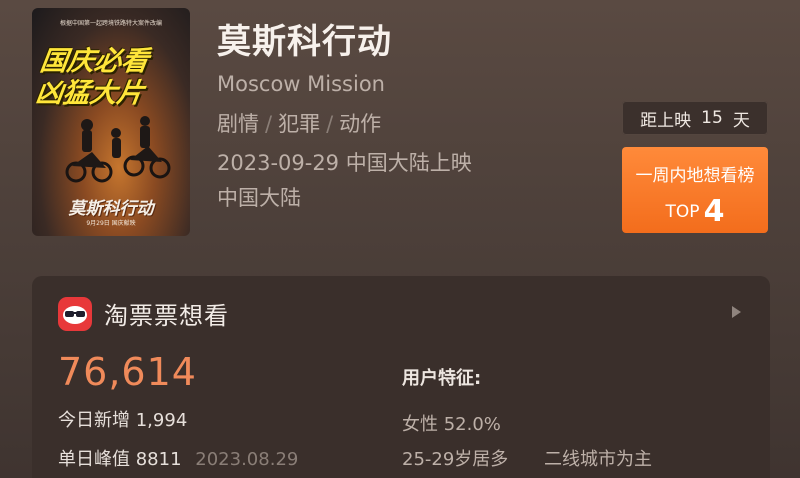 The image size is (800, 478). I want to click on genre-tag: 动作, so click(360, 124).